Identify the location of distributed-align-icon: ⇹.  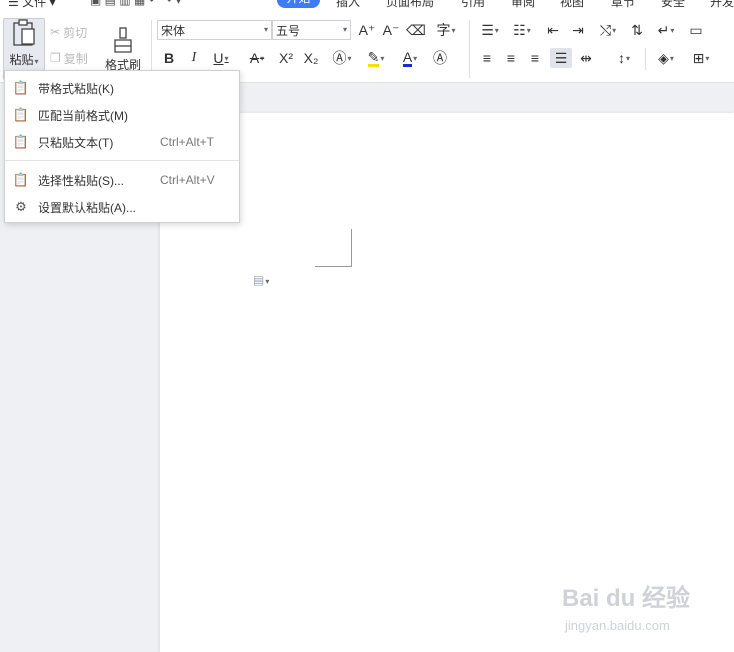
(586, 58).